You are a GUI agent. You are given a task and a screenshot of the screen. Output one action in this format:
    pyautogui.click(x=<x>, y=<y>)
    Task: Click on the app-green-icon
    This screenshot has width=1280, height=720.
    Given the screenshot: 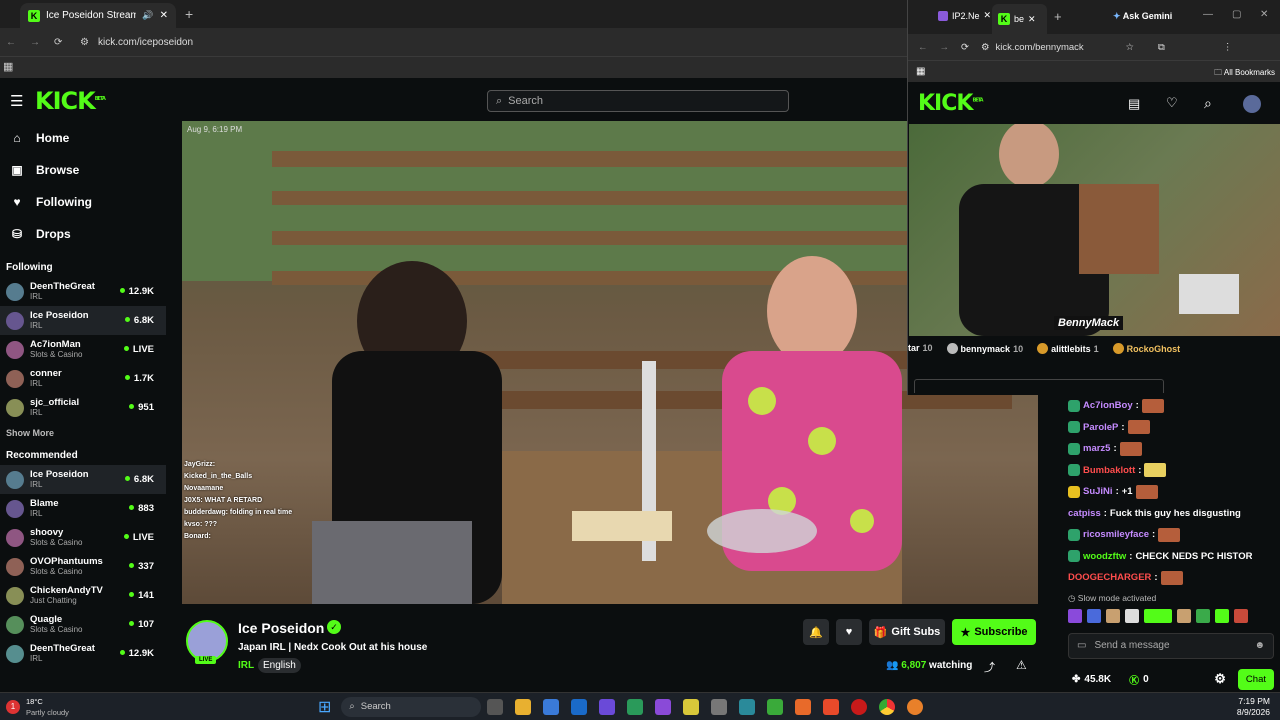 What is the action you would take?
    pyautogui.click(x=635, y=706)
    